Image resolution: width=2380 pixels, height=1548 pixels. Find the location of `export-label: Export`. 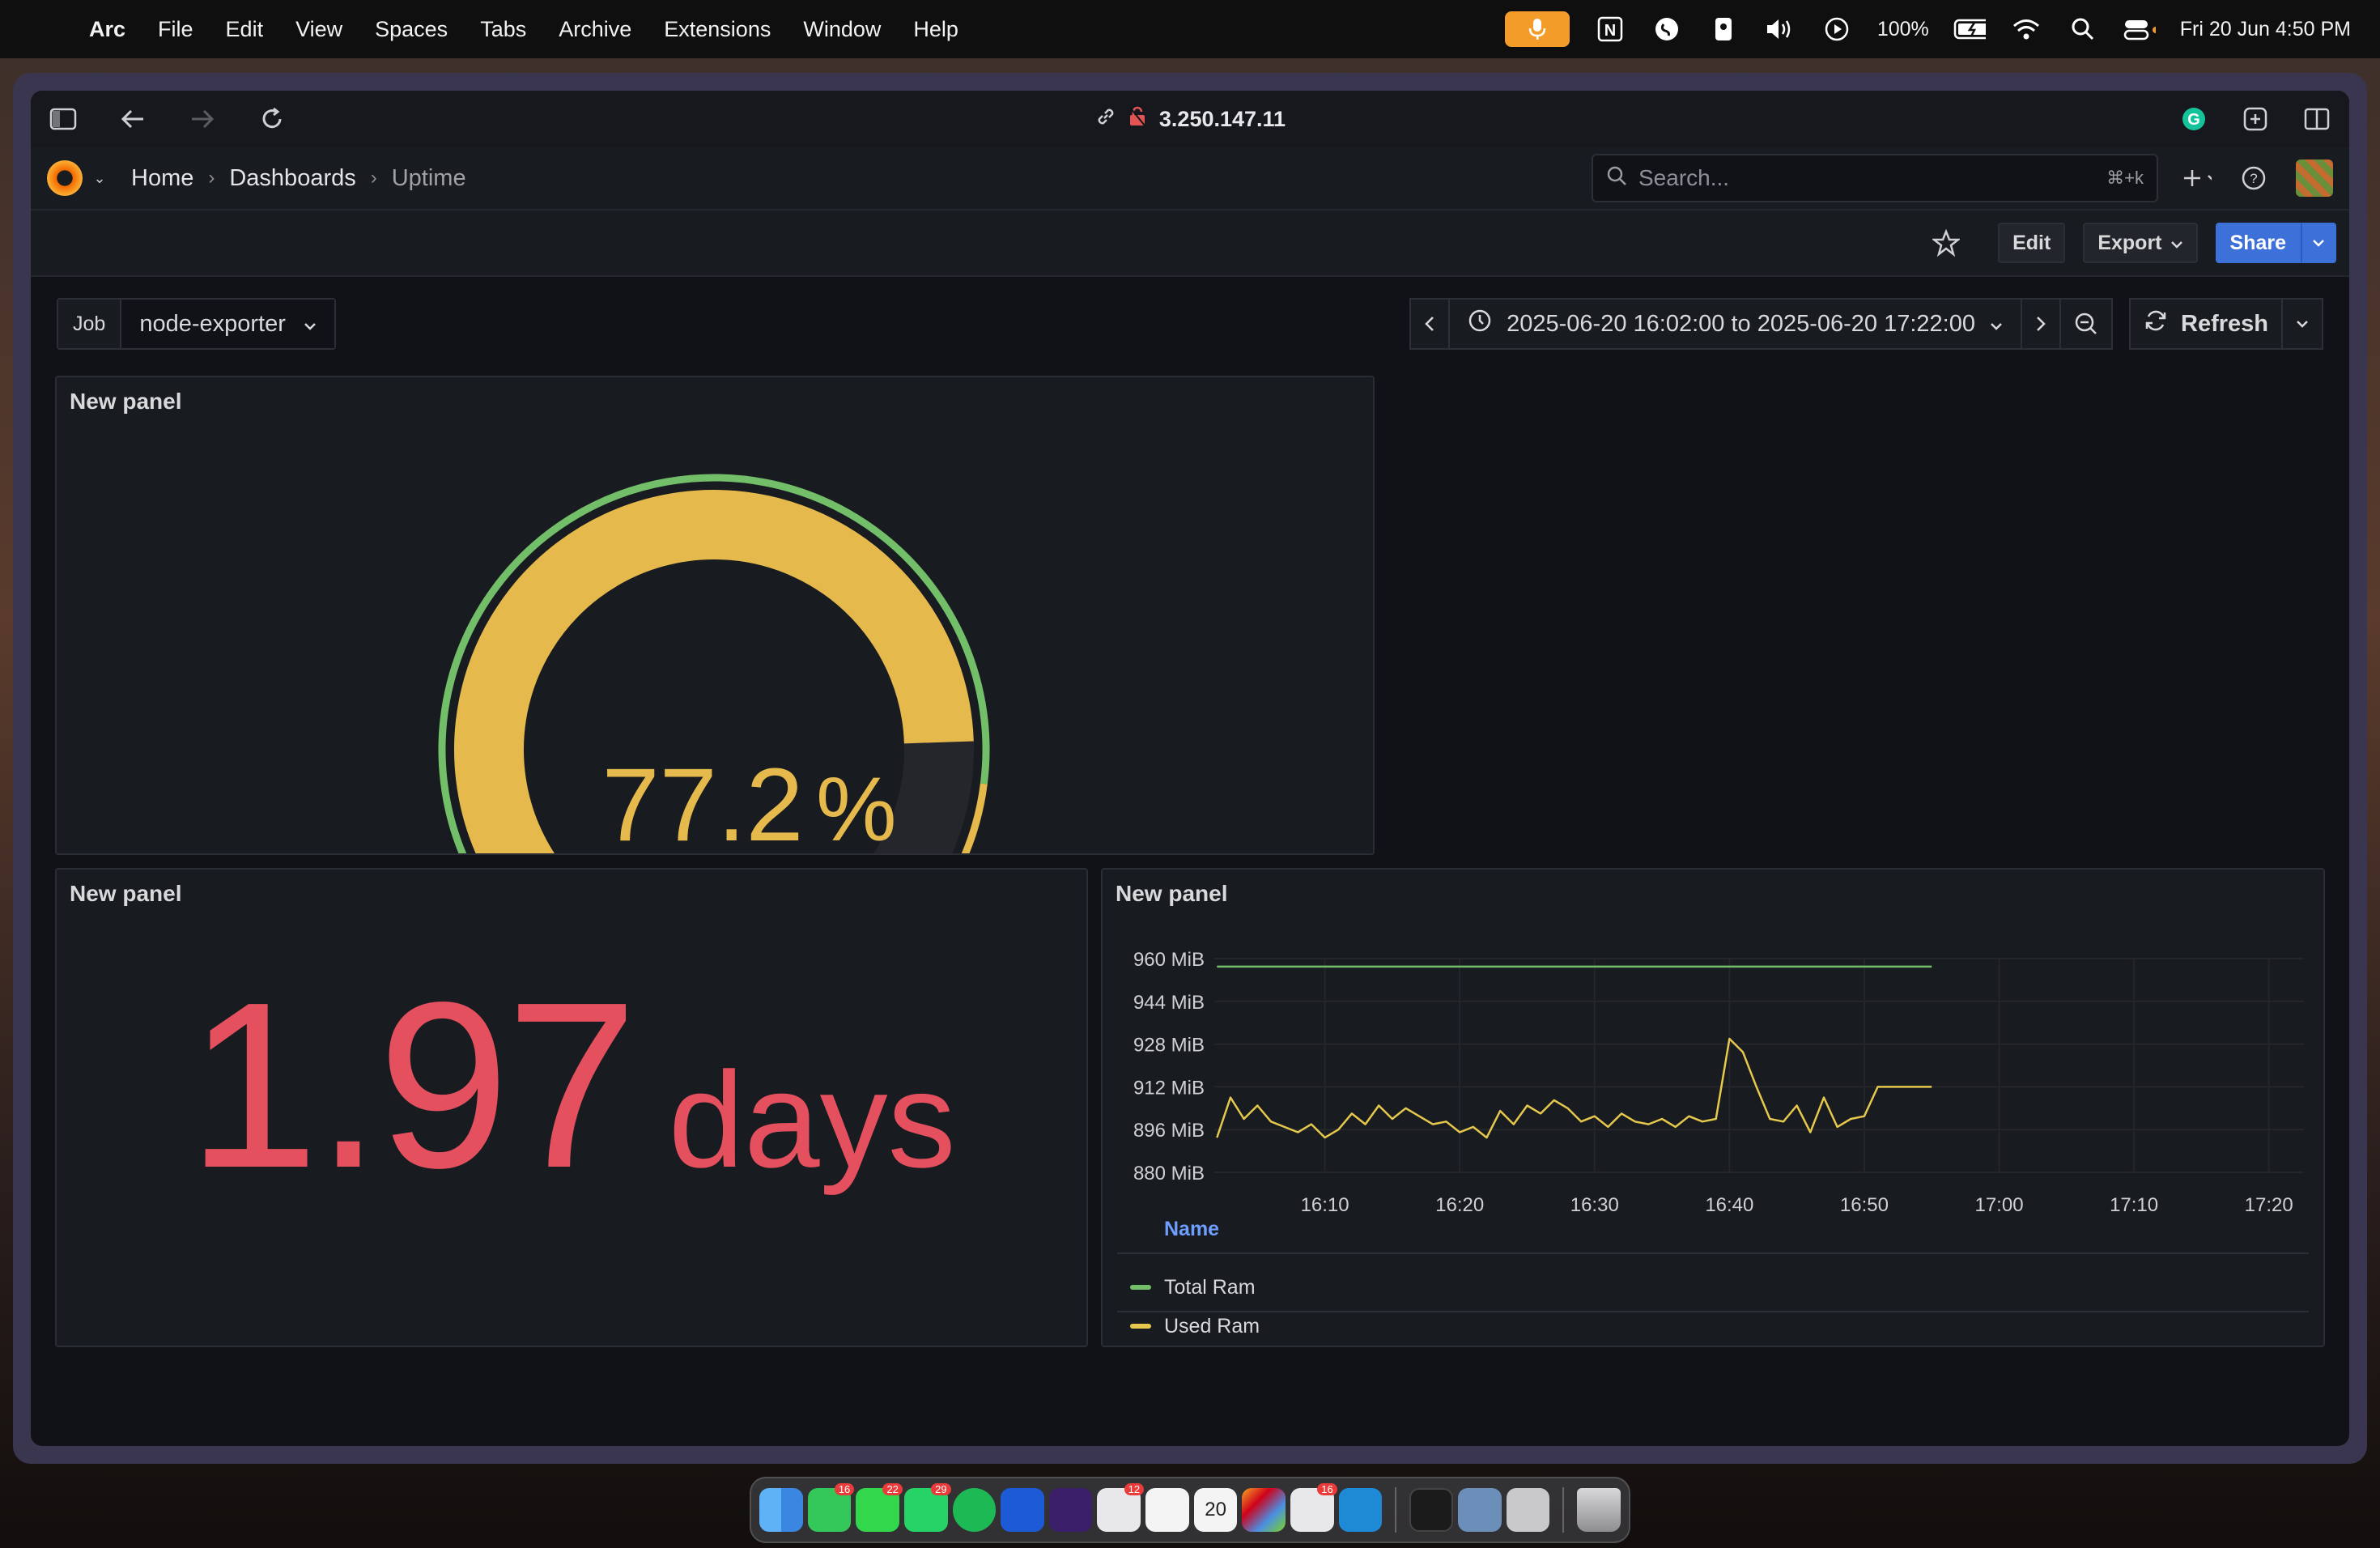

export-label: Export is located at coordinates (2129, 242).